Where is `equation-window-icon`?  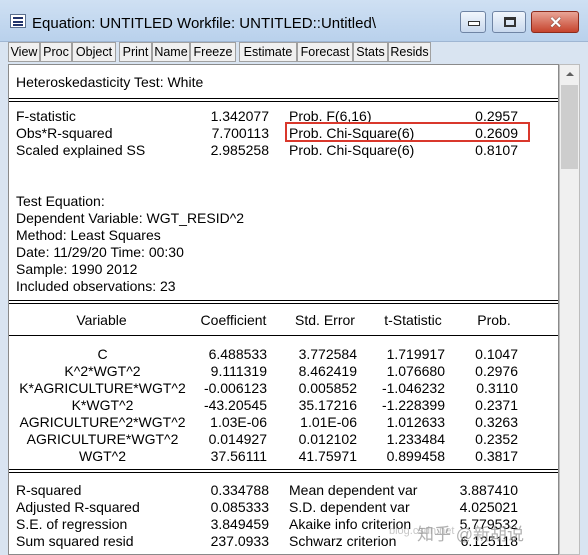 equation-window-icon is located at coordinates (18, 21).